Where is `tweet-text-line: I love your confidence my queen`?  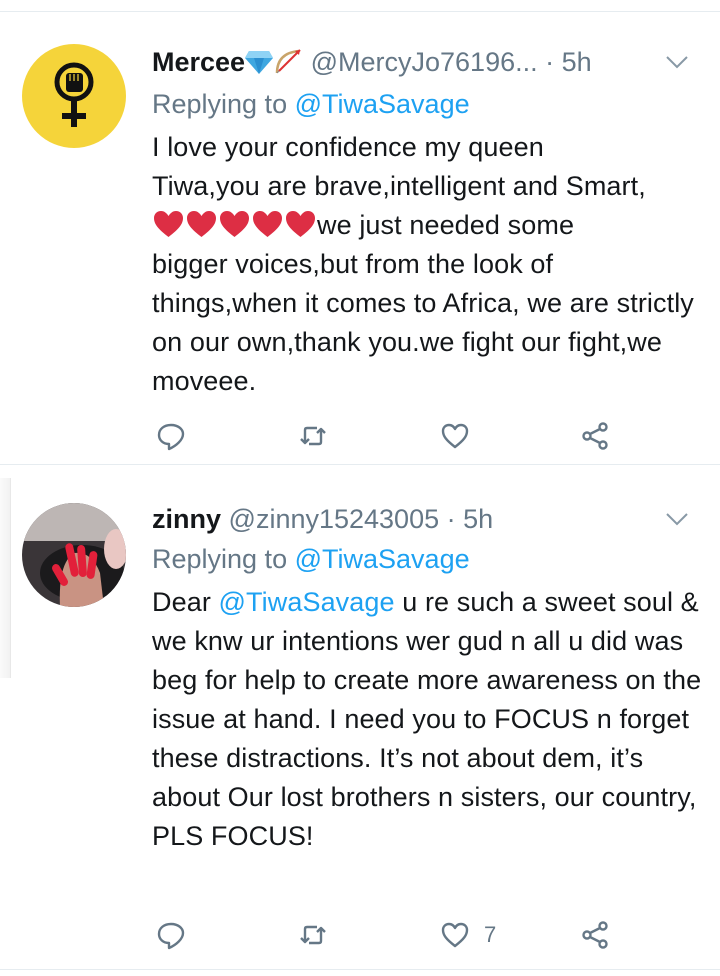 tweet-text-line: I love your confidence my queen is located at coordinates (348, 147).